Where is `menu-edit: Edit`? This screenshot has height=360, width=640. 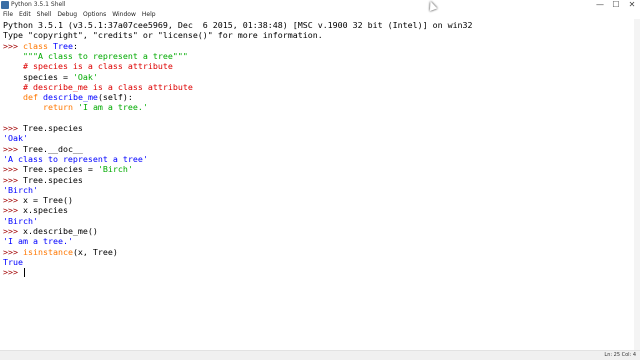
menu-edit: Edit is located at coordinates (25, 14).